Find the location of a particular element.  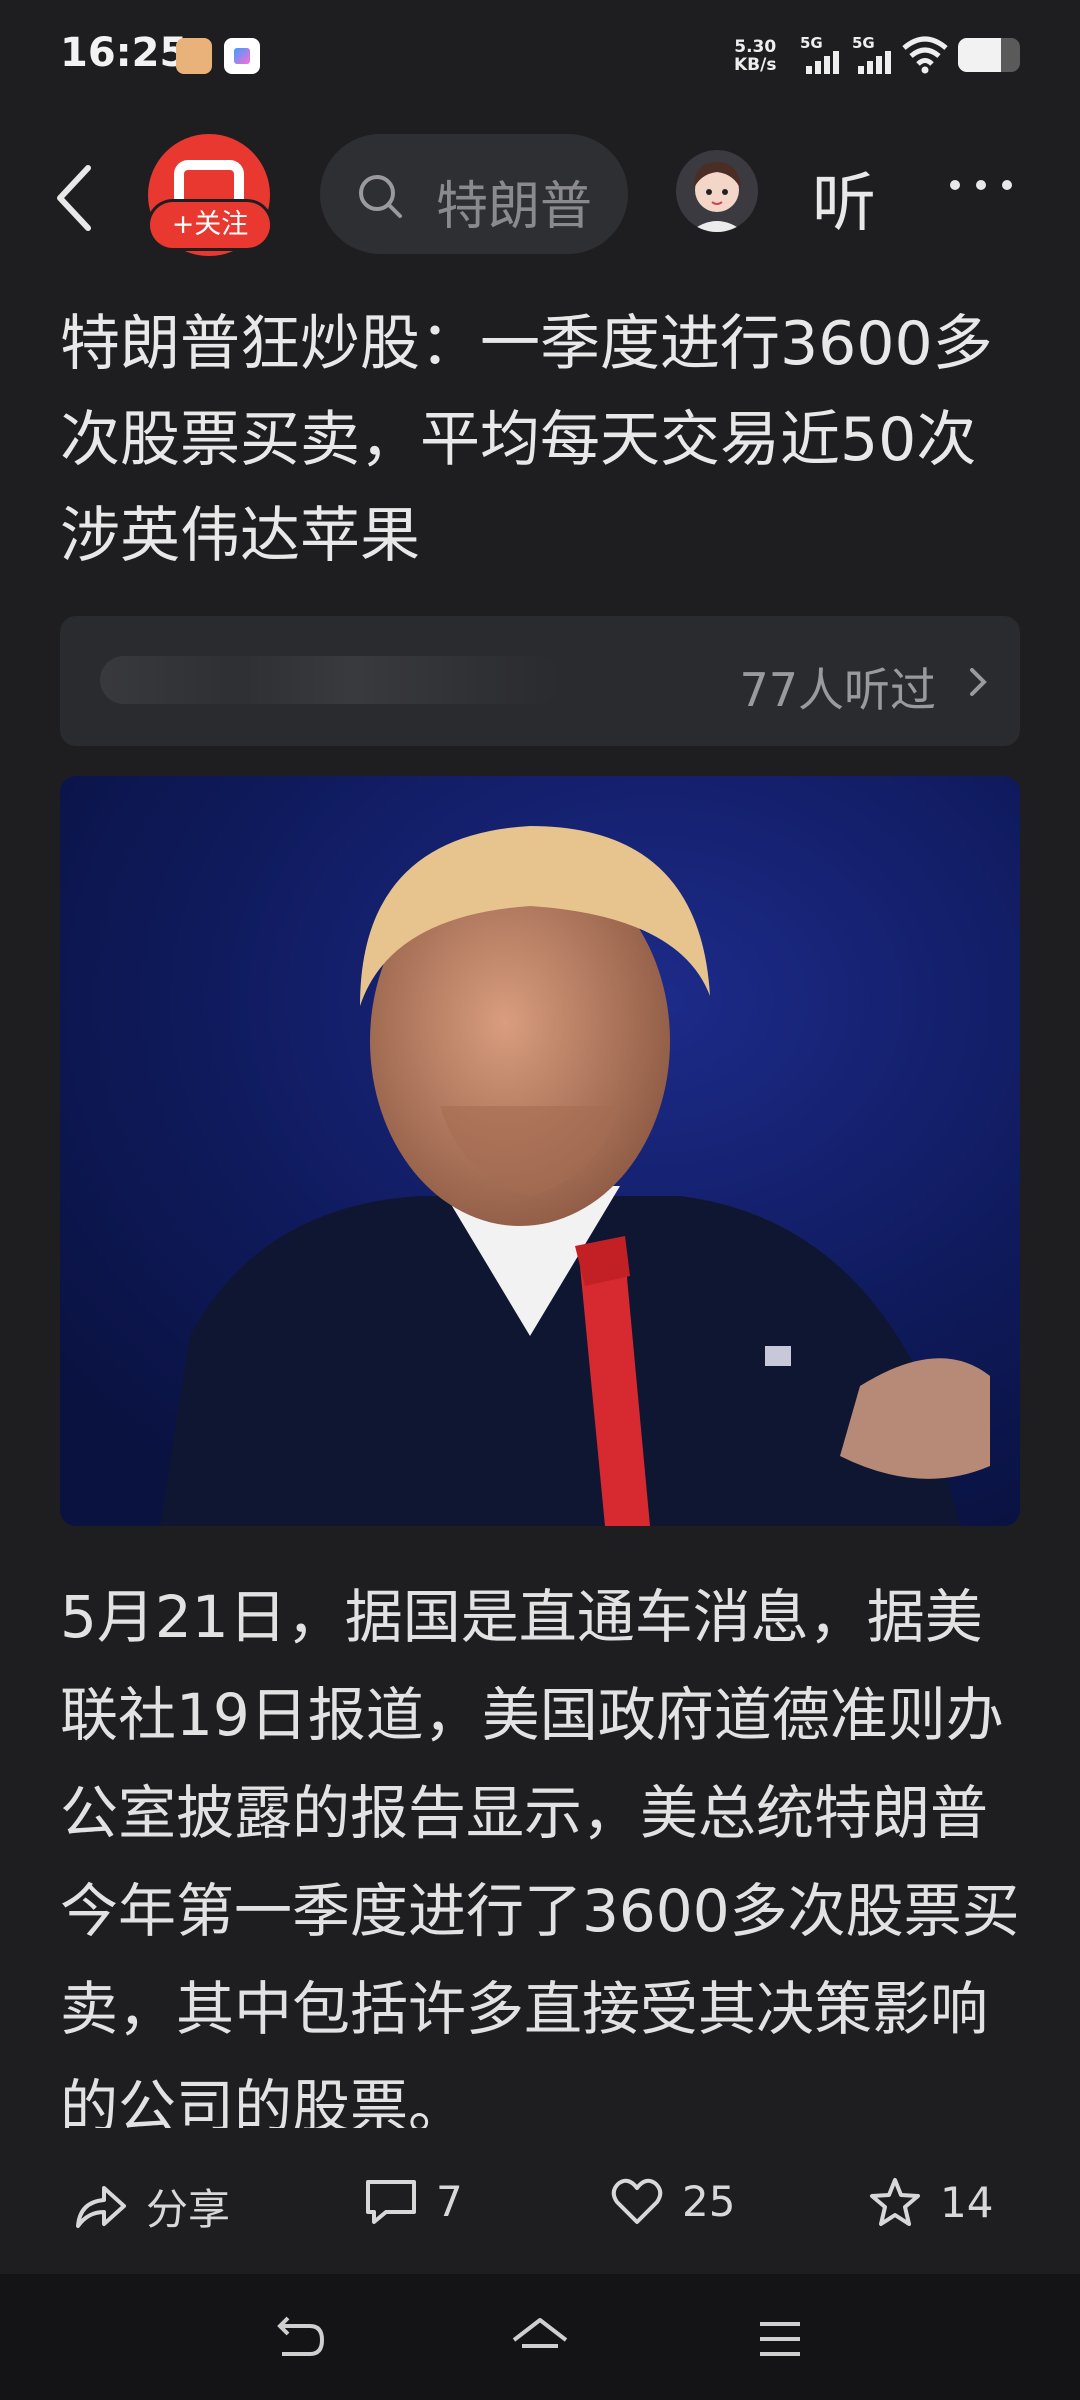

share-label: 分享 is located at coordinates (188, 2209).